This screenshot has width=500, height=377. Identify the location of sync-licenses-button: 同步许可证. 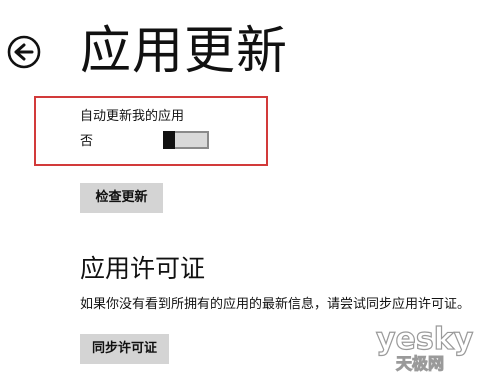
(124, 349).